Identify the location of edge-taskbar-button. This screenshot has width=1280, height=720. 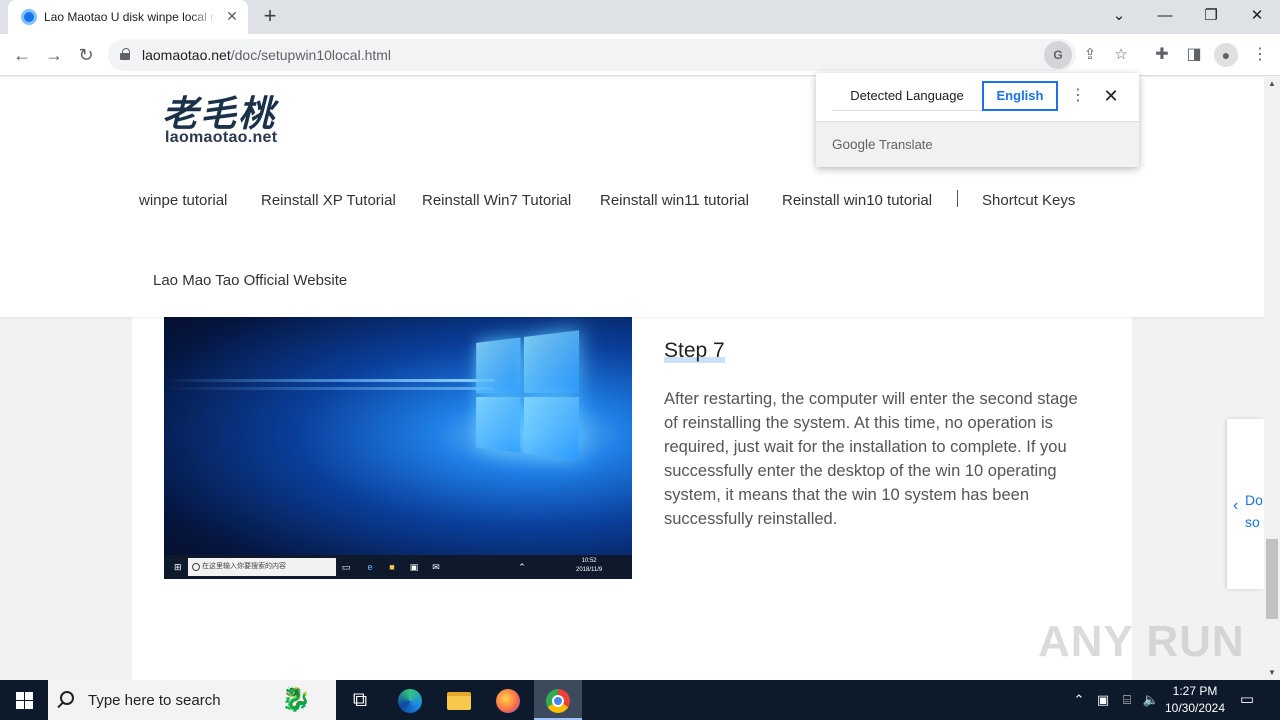
(410, 700).